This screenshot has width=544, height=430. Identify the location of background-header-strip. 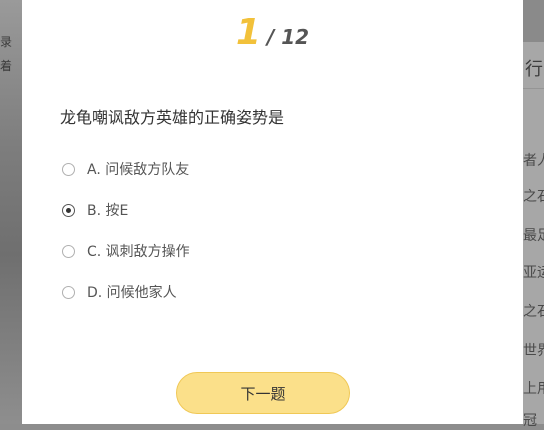
(533, 21).